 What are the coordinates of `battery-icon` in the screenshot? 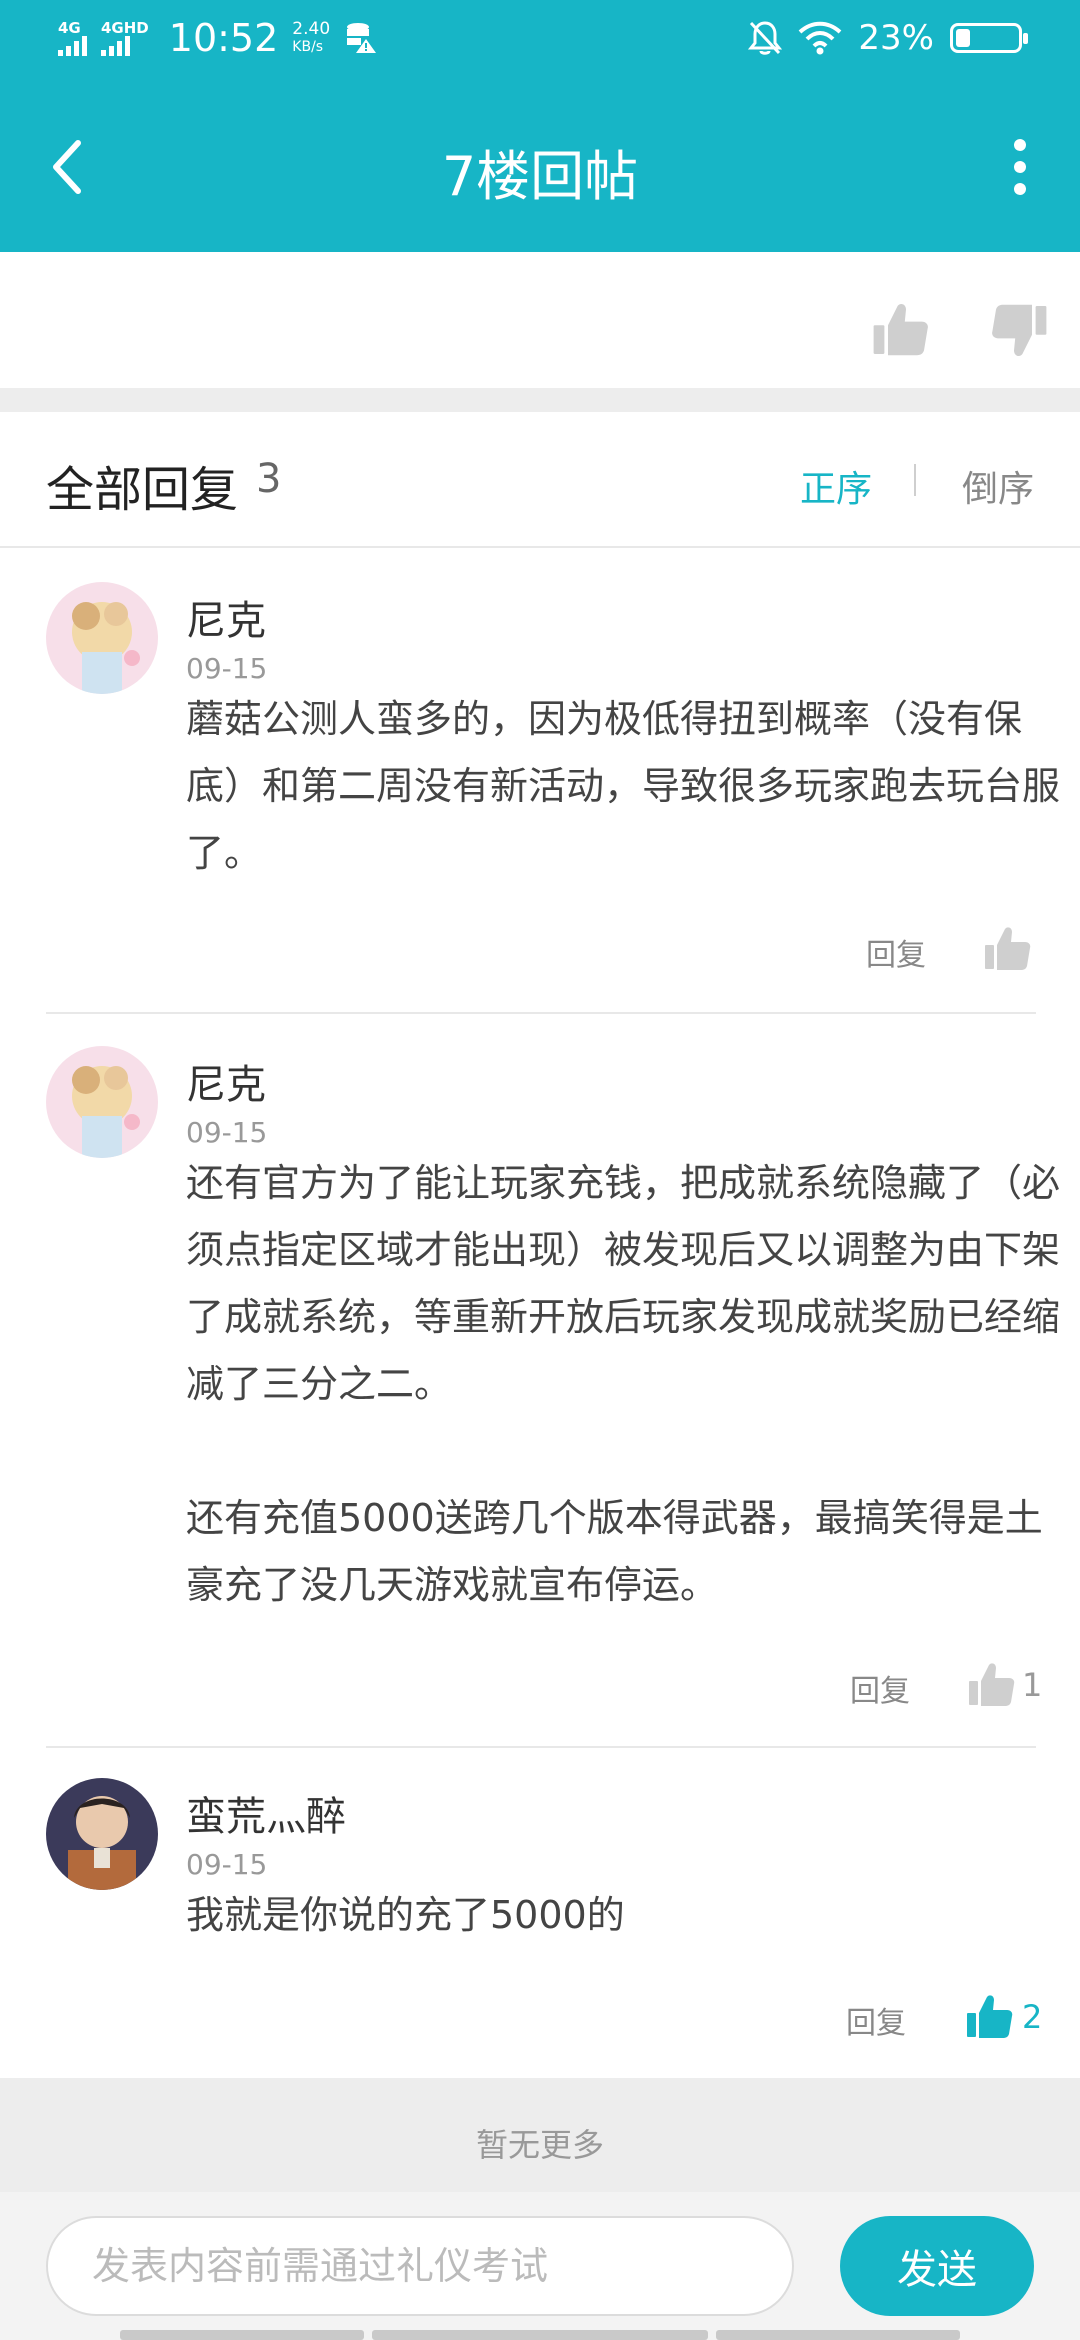 It's located at (989, 38).